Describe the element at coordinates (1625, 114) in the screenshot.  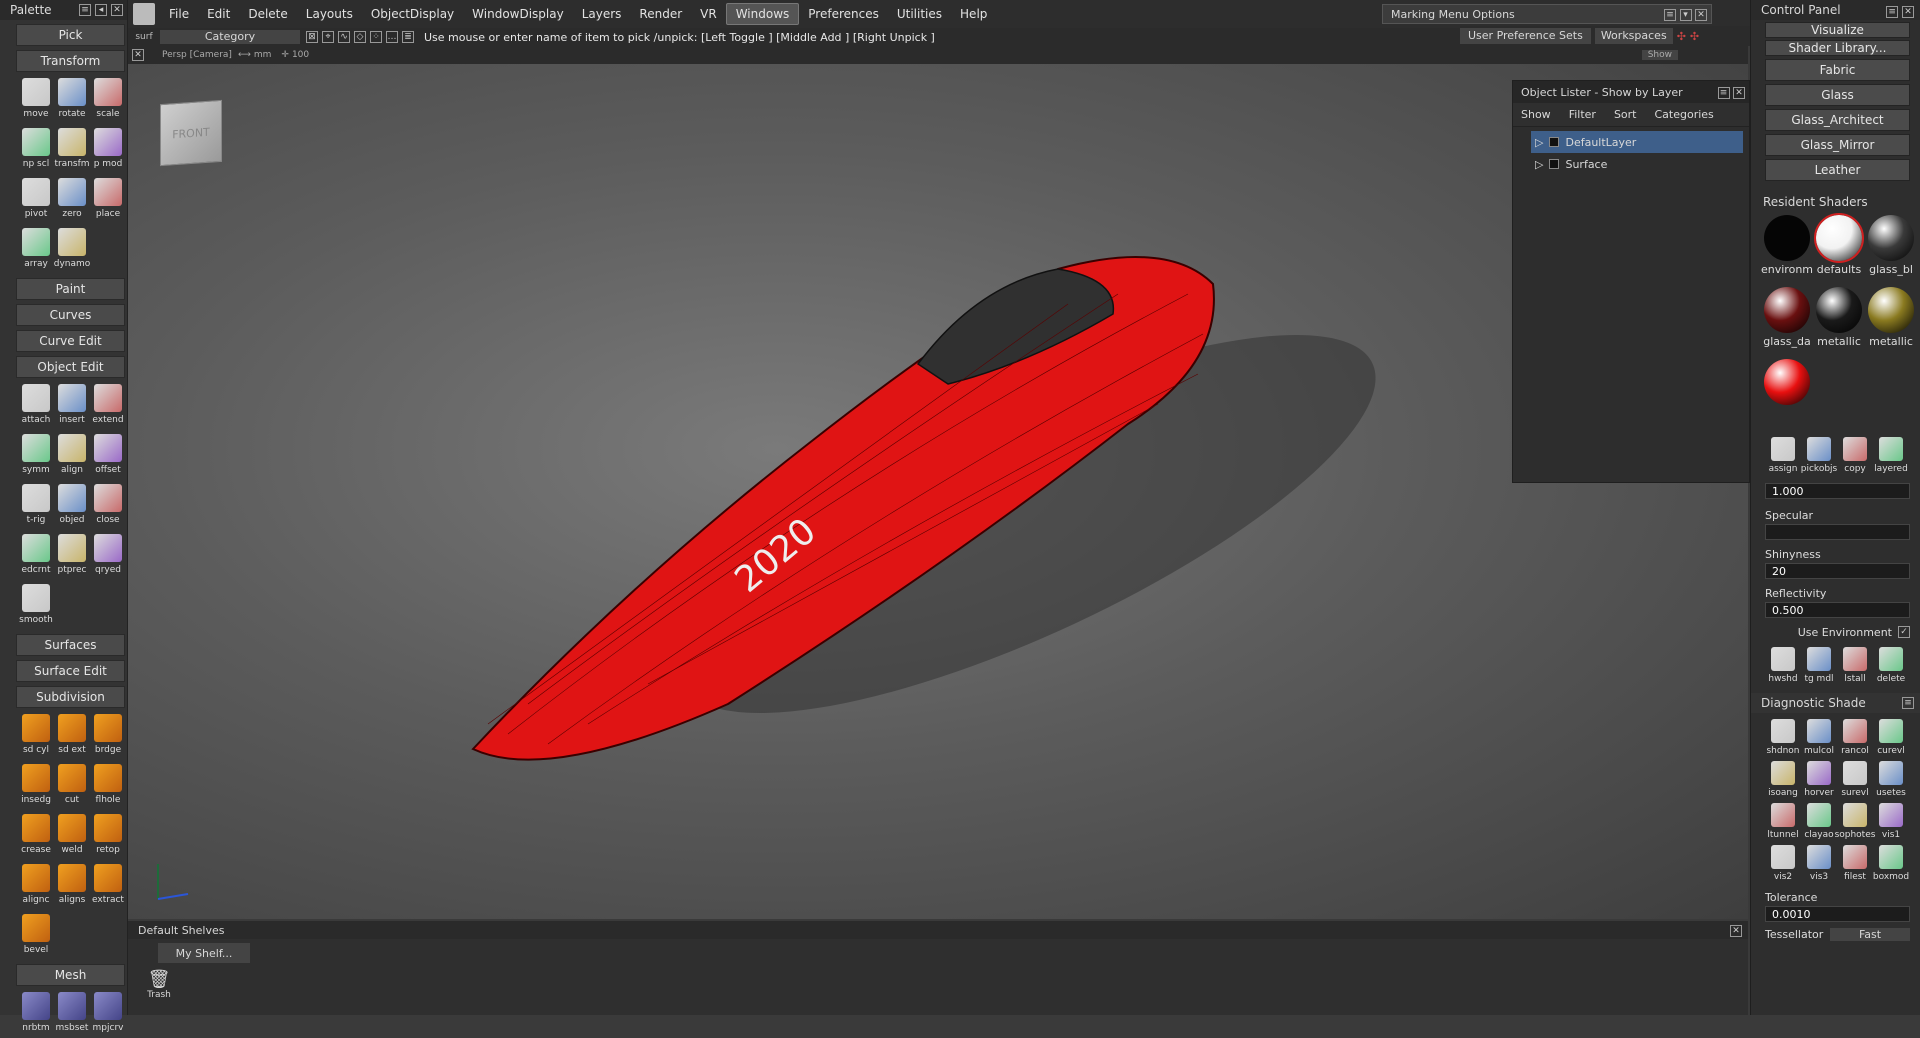
I see `lister-tab-sort: Sort` at that location.